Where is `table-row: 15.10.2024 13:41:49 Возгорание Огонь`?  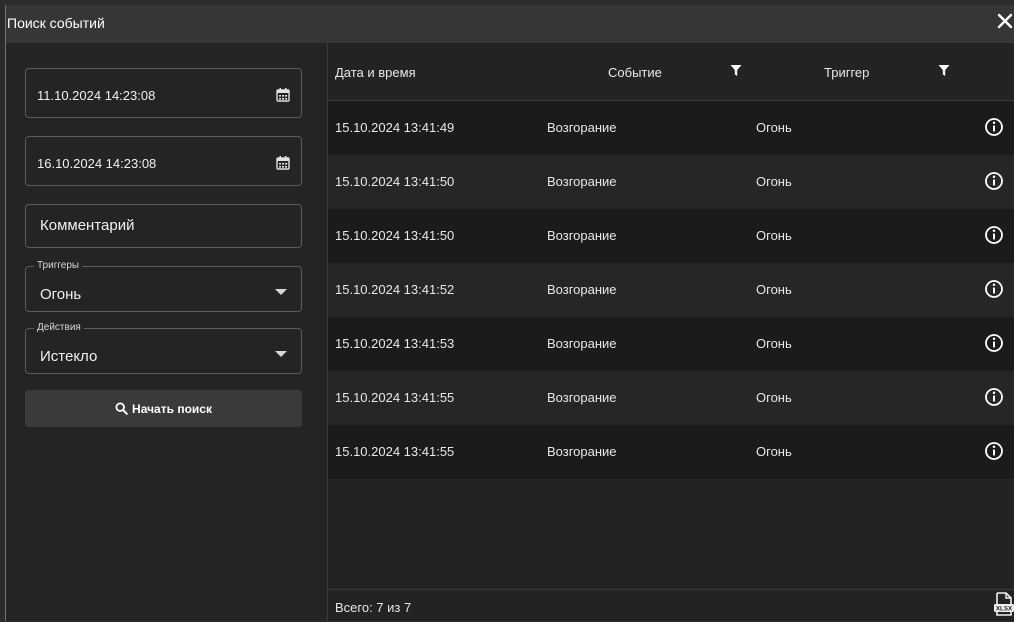 table-row: 15.10.2024 13:41:49 Возгорание Огонь is located at coordinates (671, 128).